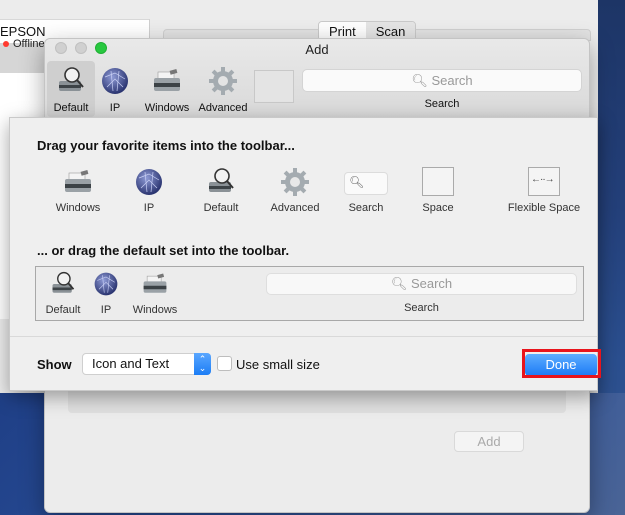  Describe the element at coordinates (131, 363) in the screenshot. I see `show-mode-value: Icon and Text` at that location.